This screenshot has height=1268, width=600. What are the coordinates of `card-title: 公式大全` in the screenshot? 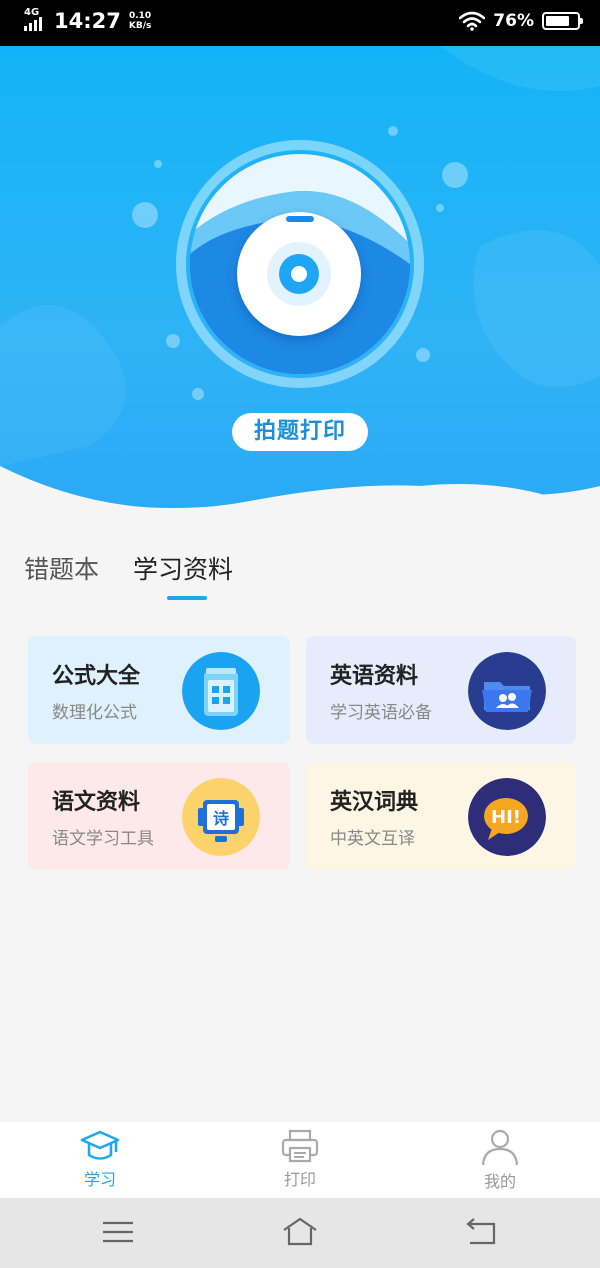 It's located at (96, 676).